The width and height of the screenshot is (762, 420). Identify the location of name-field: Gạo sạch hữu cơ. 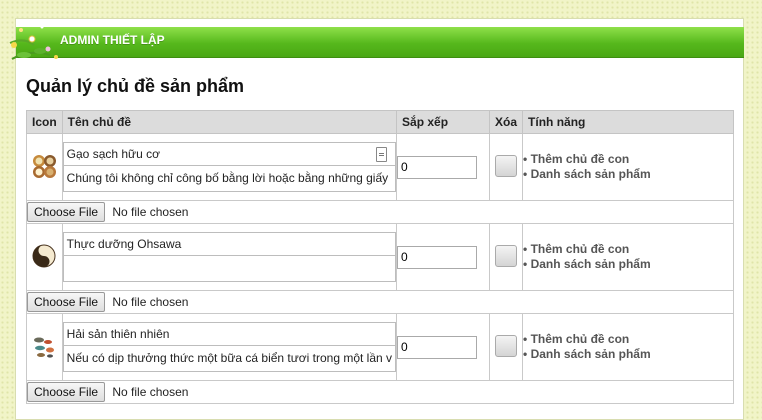
(229, 154).